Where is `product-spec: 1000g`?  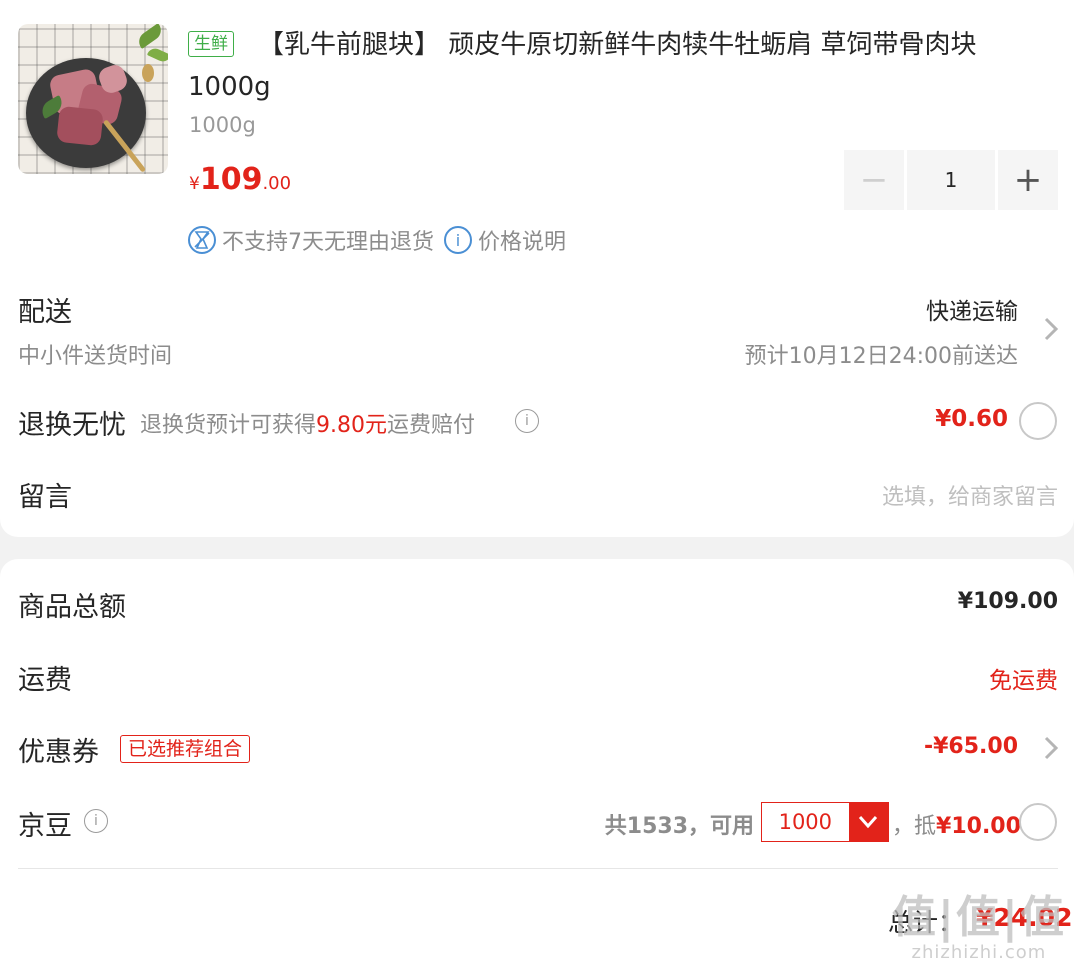
product-spec: 1000g is located at coordinates (222, 125).